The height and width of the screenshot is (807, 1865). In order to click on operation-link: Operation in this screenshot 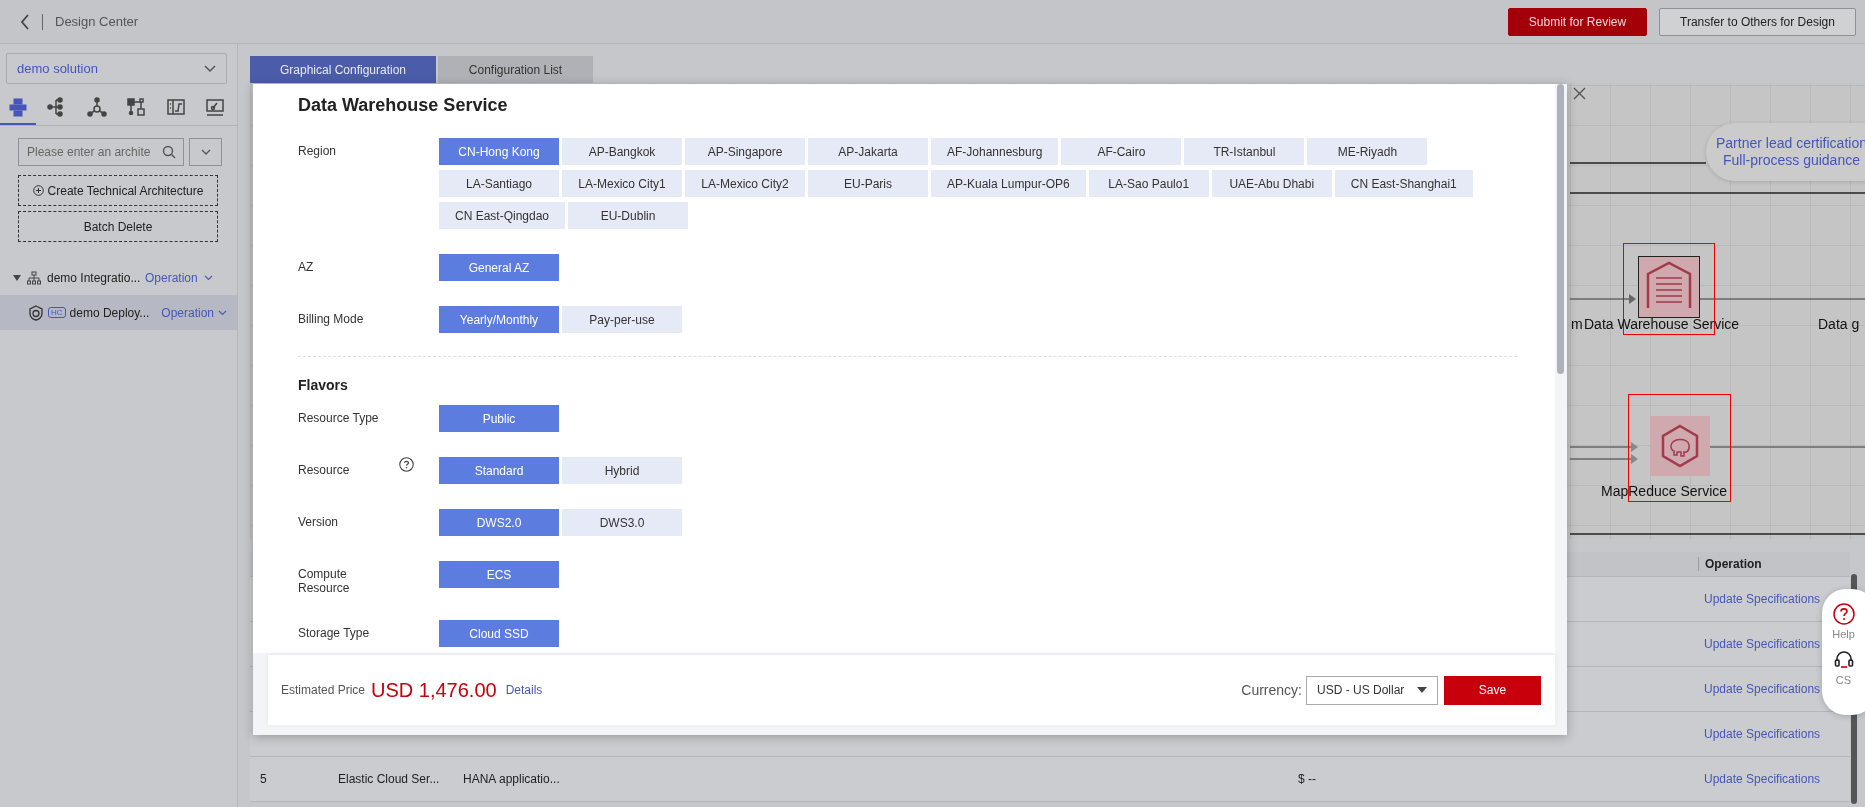, I will do `click(171, 277)`.